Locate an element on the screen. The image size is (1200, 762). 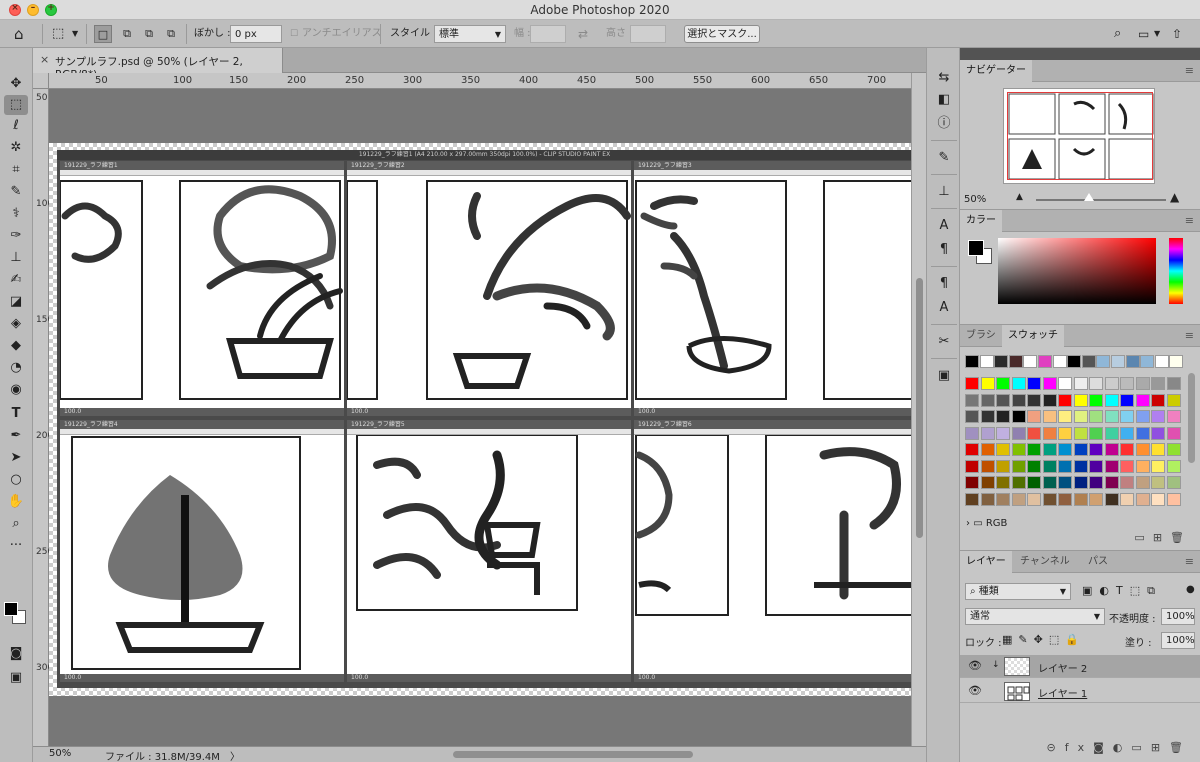
tab-brush: ブラシ is located at coordinates (981, 336).